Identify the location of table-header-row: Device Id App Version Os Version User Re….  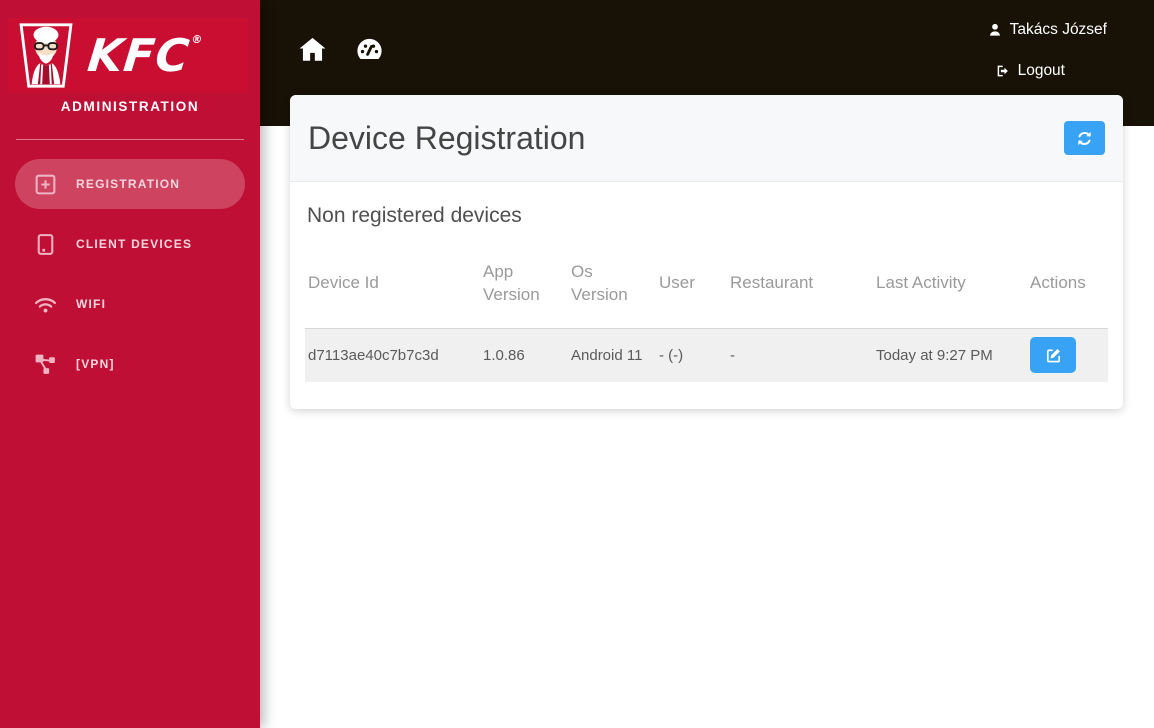
(706, 284).